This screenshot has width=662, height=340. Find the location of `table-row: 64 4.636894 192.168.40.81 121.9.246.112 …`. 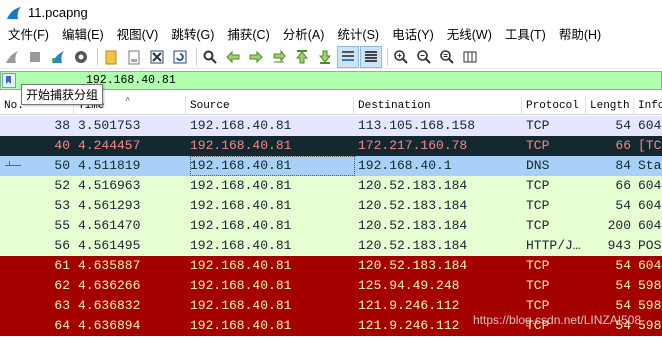

table-row: 64 4.636894 192.168.40.81 121.9.246.112 … is located at coordinates (331, 326).